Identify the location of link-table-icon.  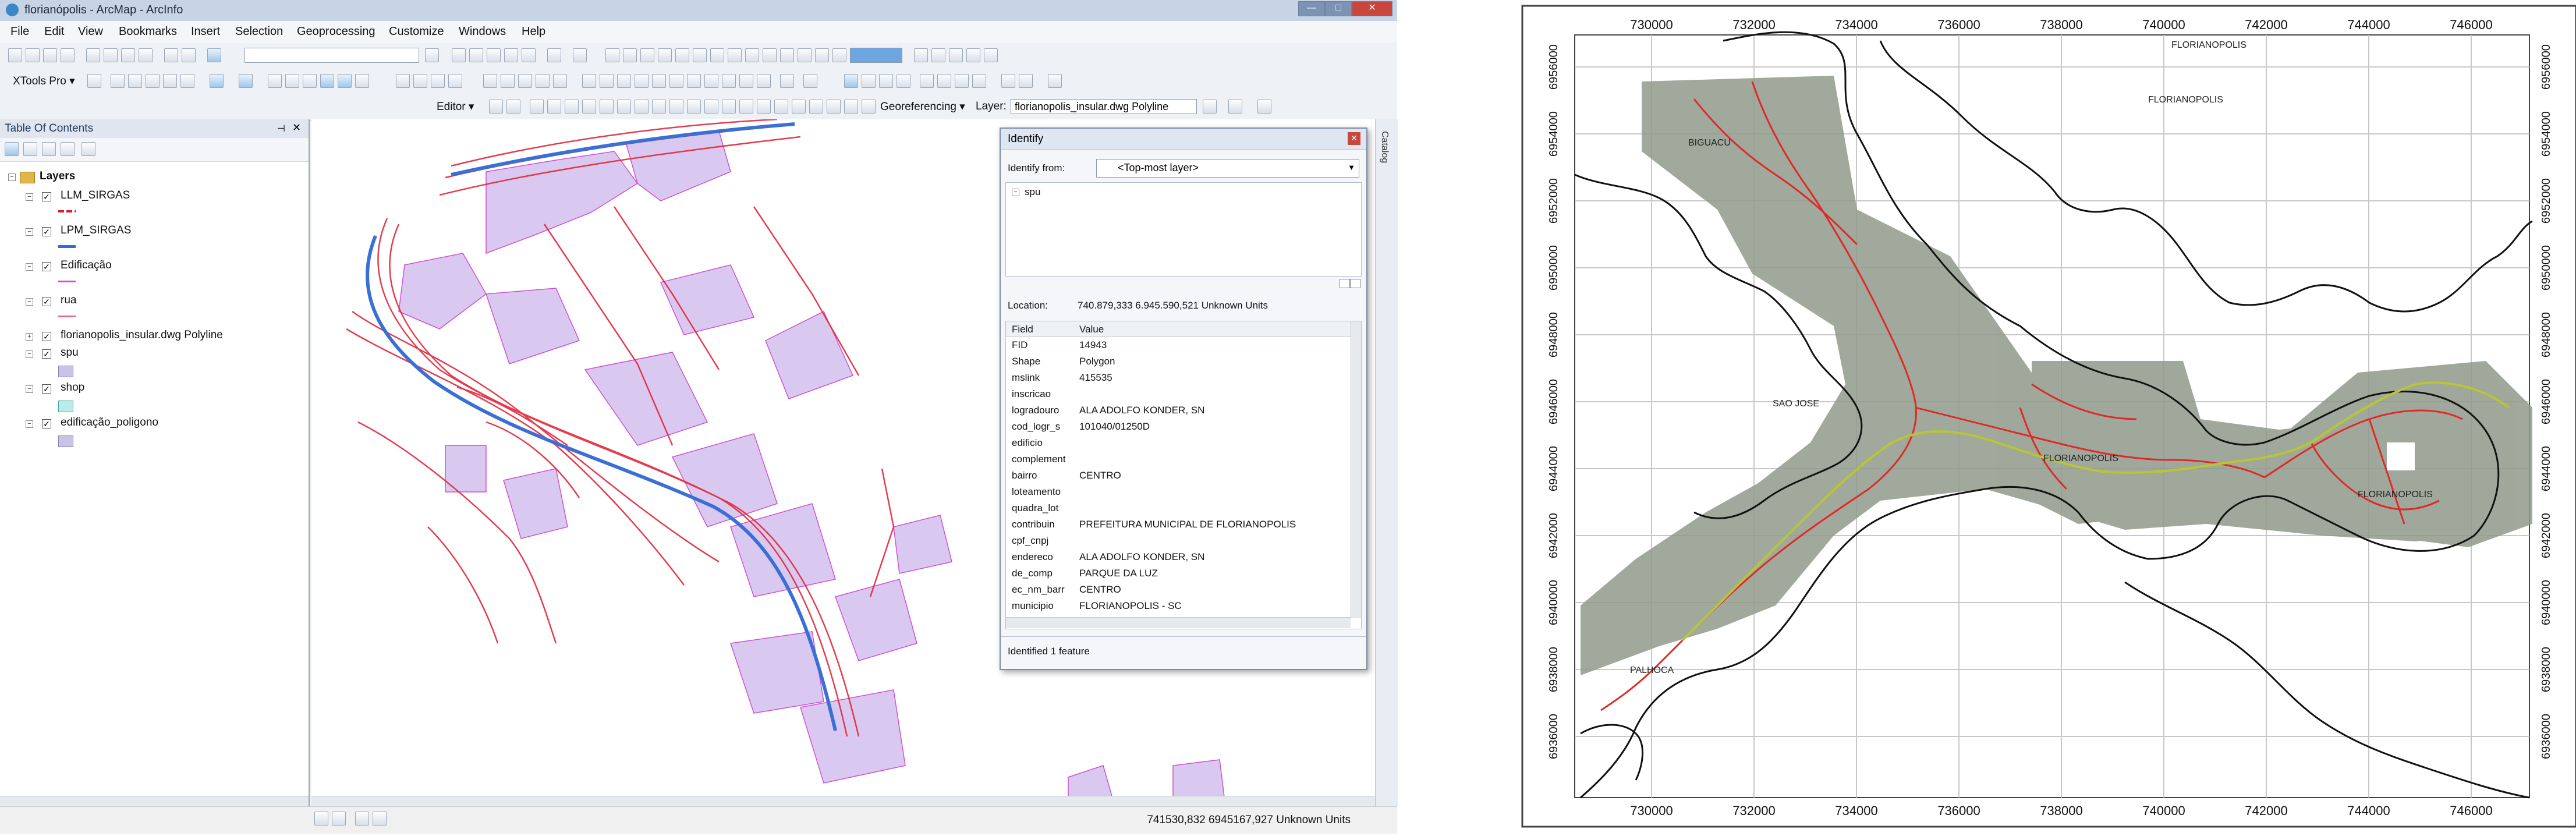
(1264, 107).